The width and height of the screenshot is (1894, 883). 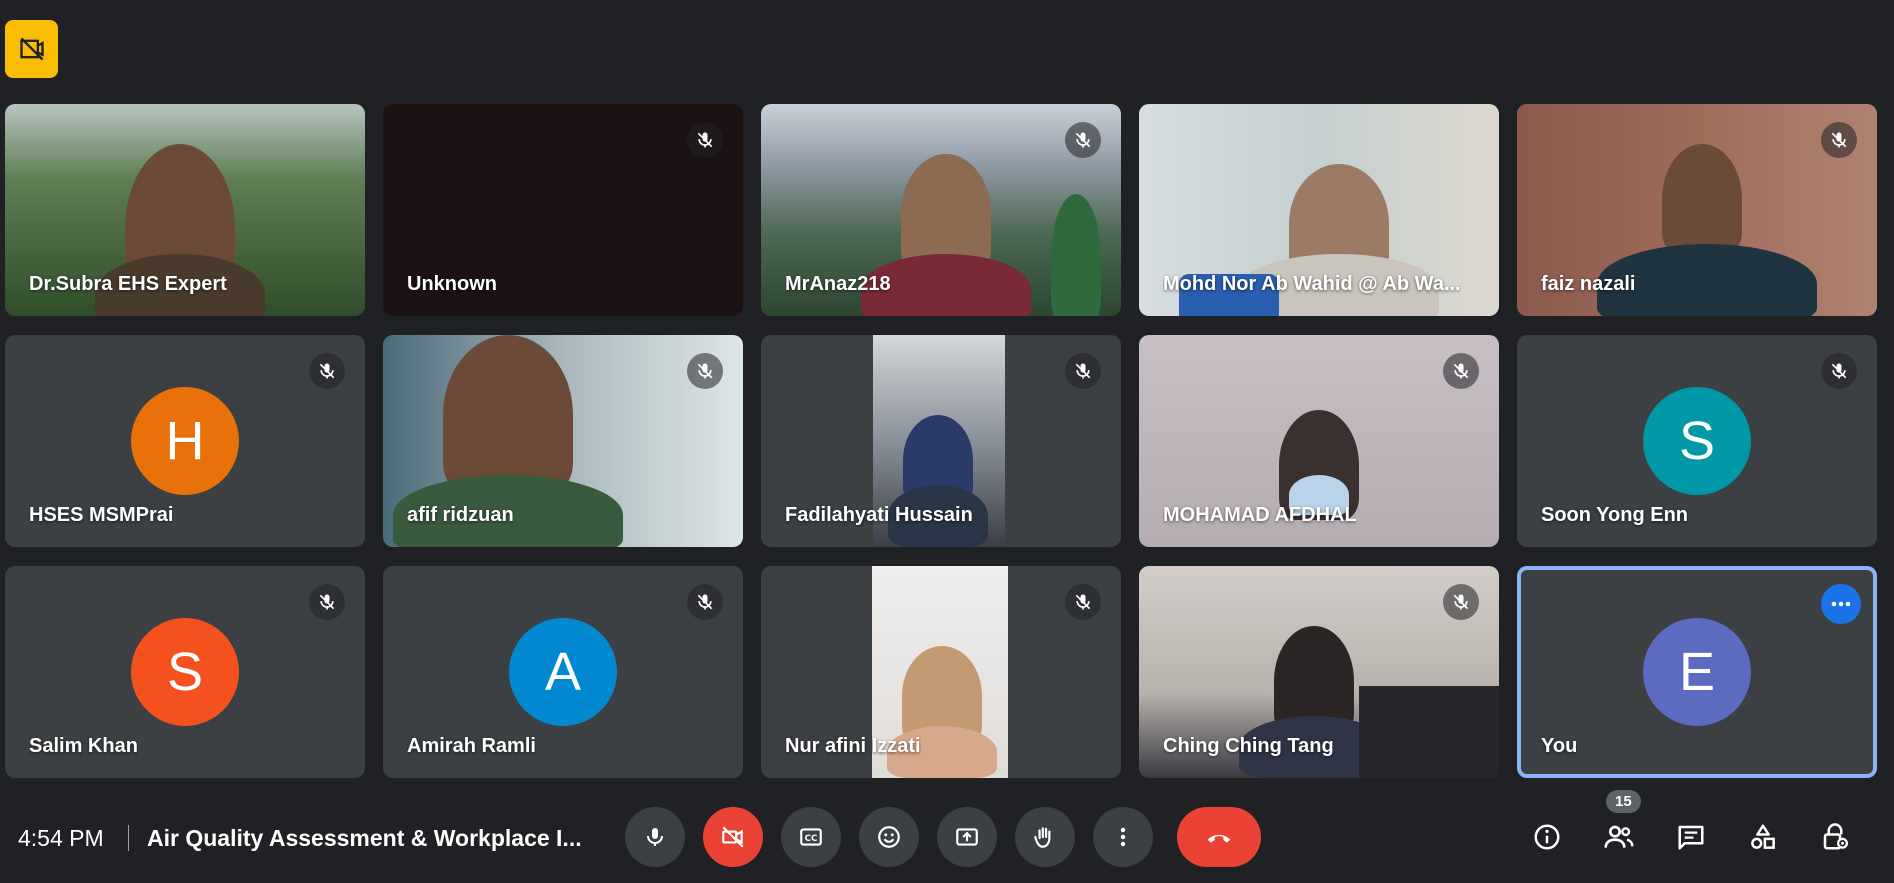 I want to click on participant-name: MOHAMAD AFDHAL, so click(x=1260, y=515).